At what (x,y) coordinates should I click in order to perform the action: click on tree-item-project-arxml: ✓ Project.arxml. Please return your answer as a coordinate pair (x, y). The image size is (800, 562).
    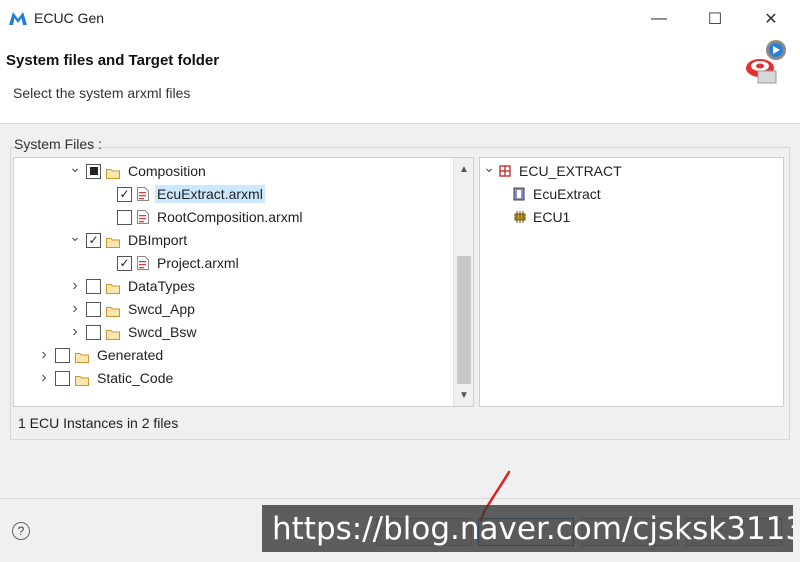
    Looking at the image, I should click on (170, 263).